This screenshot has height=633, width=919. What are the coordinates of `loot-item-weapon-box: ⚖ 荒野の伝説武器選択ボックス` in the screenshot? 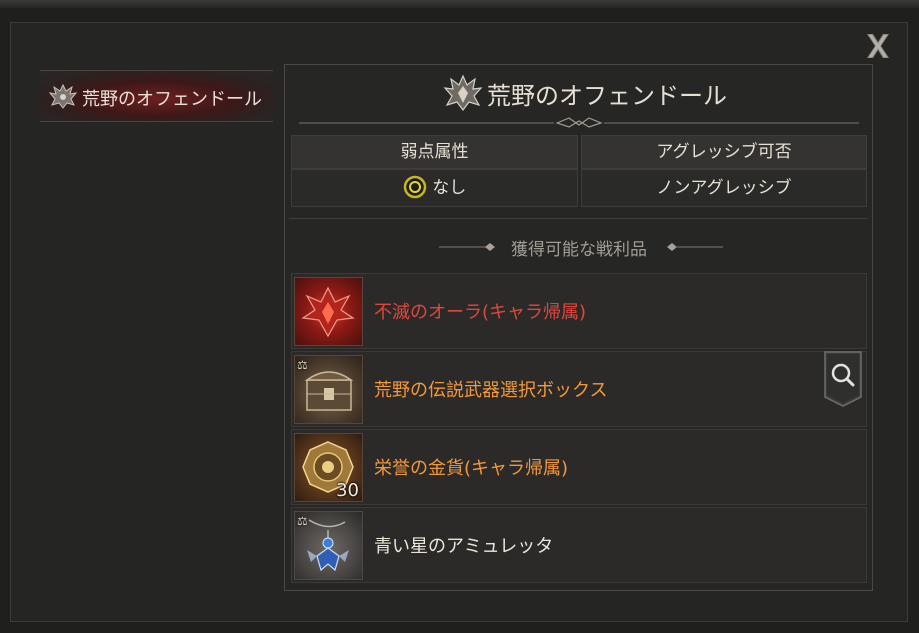 It's located at (579, 389).